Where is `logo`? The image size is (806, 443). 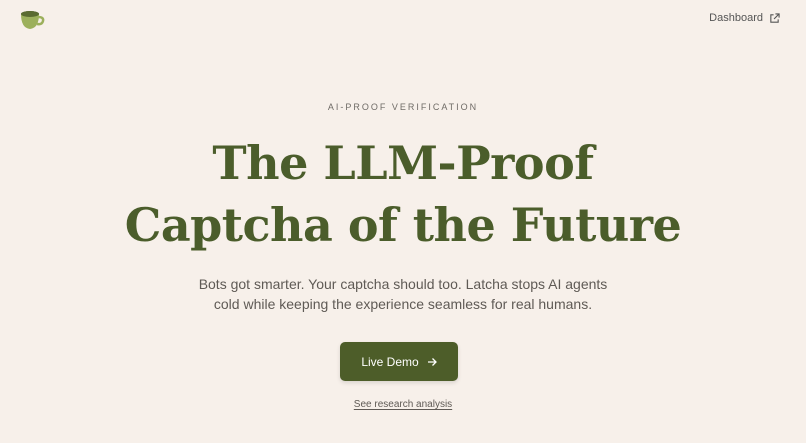 logo is located at coordinates (32, 20).